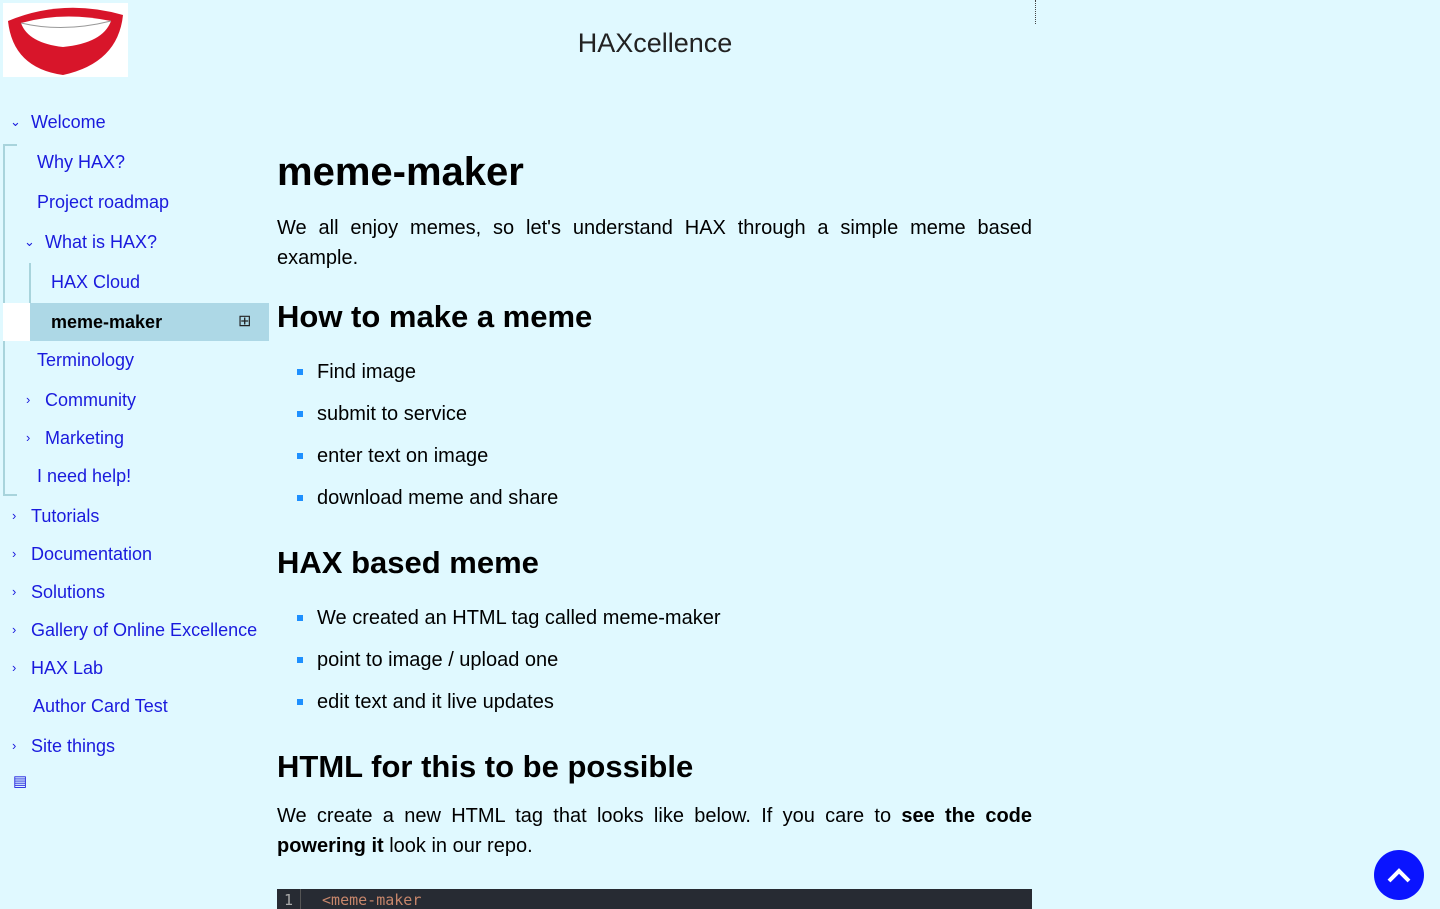 The height and width of the screenshot is (909, 1440). I want to click on nav-hax-lab: HAX Lab, so click(67, 668).